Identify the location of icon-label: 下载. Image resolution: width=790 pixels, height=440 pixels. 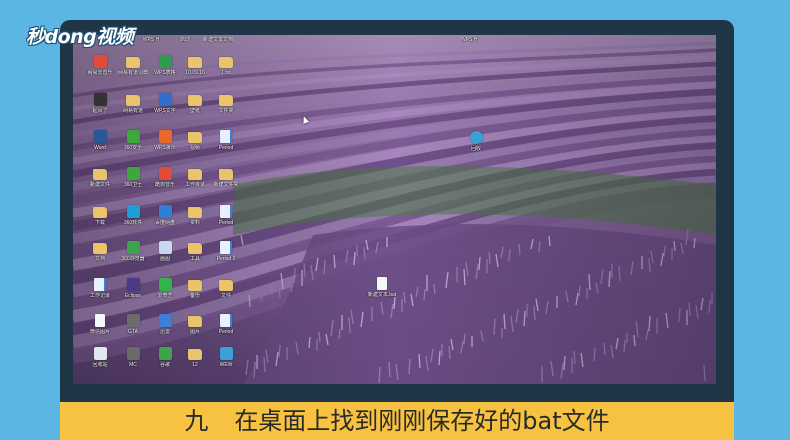
(99, 223).